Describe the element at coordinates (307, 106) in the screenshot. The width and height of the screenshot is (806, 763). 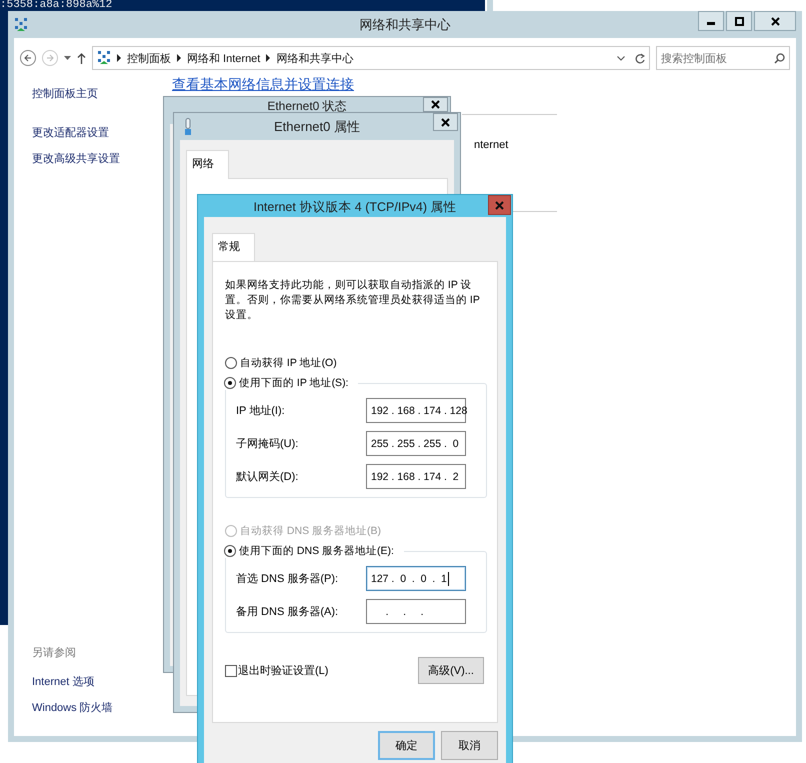
I see `dialog-title: Ethernet0 状态` at that location.